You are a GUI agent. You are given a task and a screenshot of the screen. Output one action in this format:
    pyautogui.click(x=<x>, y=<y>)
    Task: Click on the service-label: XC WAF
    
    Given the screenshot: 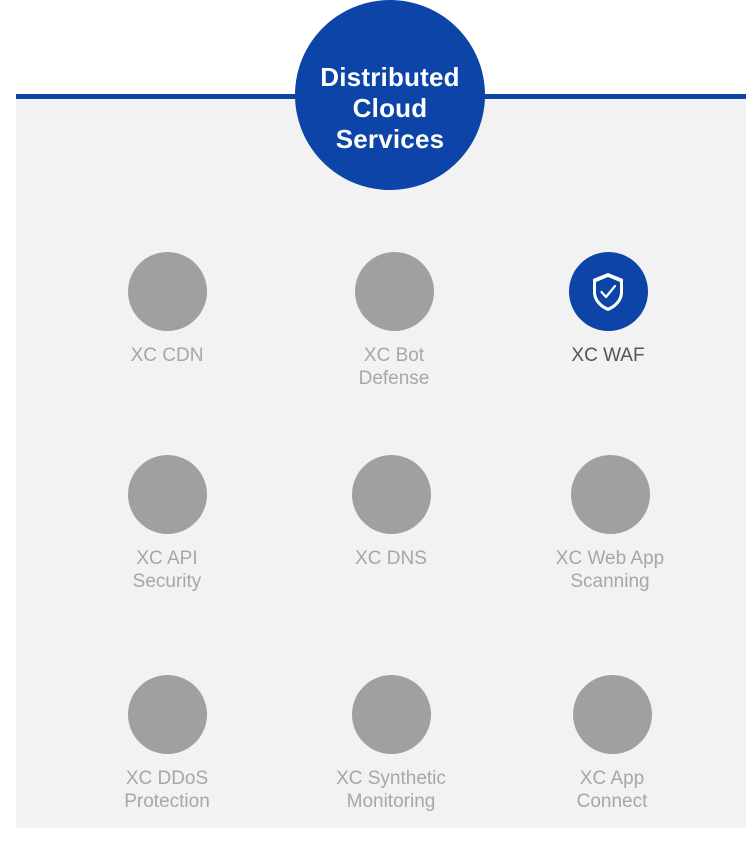 What is the action you would take?
    pyautogui.click(x=608, y=355)
    